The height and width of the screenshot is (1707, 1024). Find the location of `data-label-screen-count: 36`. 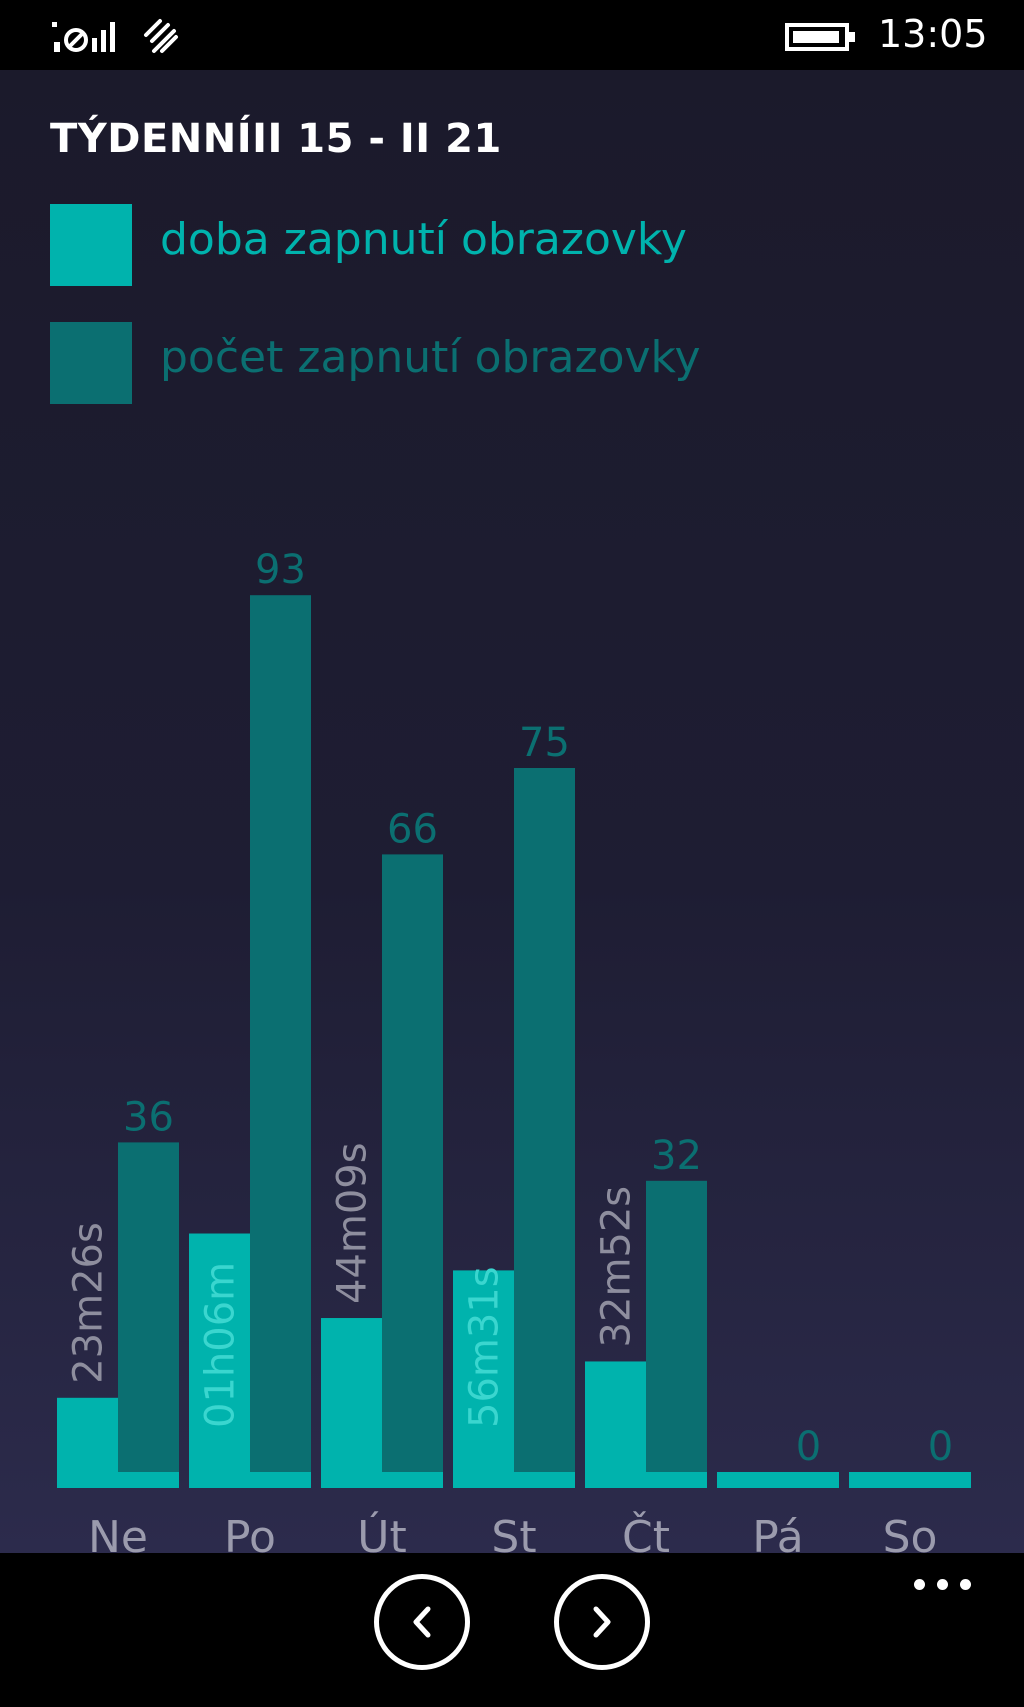

data-label-screen-count: 36 is located at coordinates (148, 1117).